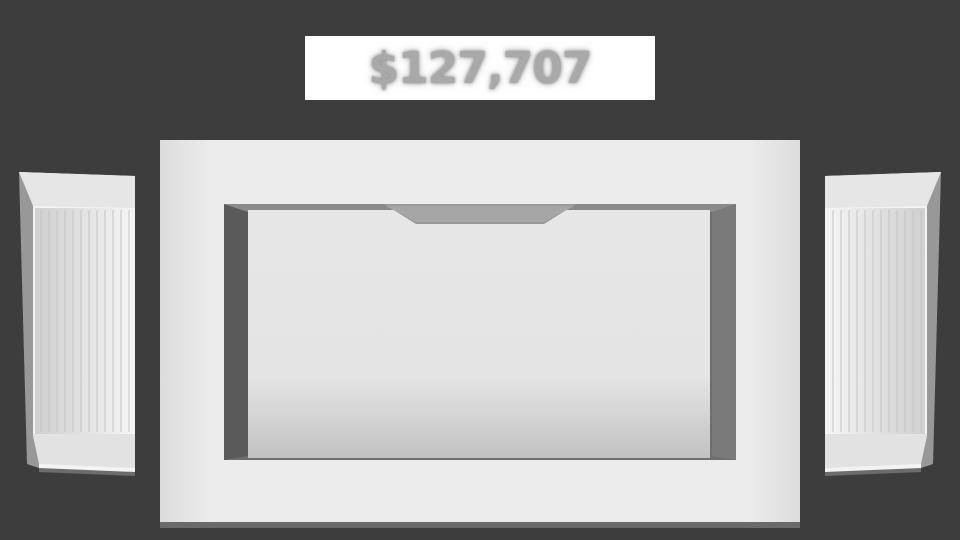 Image resolution: width=960 pixels, height=540 pixels. I want to click on score-value: $127,707, so click(480, 68).